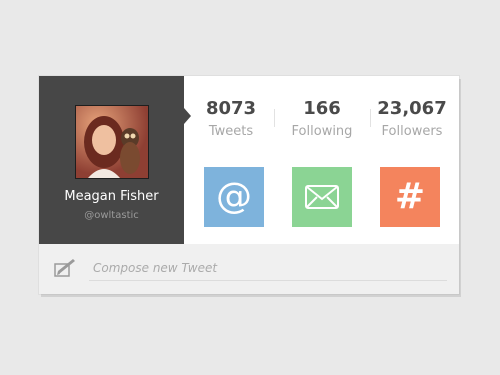 This screenshot has height=375, width=500. What do you see at coordinates (268, 268) in the screenshot?
I see `compose-tweet-input` at bounding box center [268, 268].